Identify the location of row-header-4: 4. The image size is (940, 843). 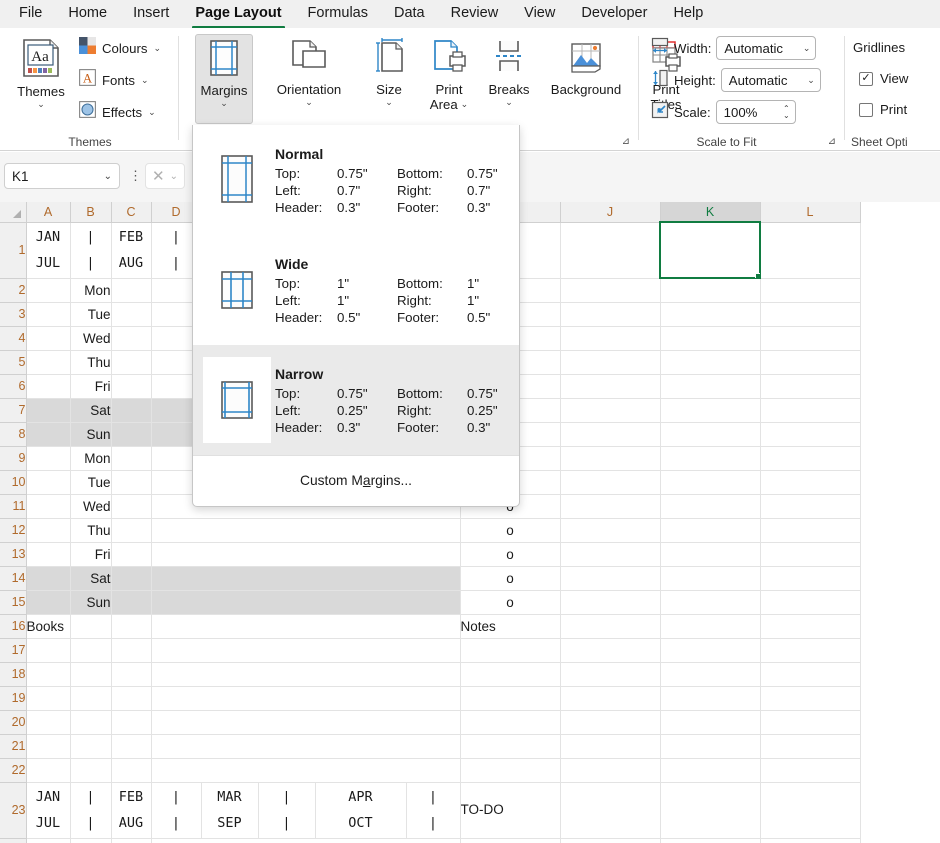
(13, 338).